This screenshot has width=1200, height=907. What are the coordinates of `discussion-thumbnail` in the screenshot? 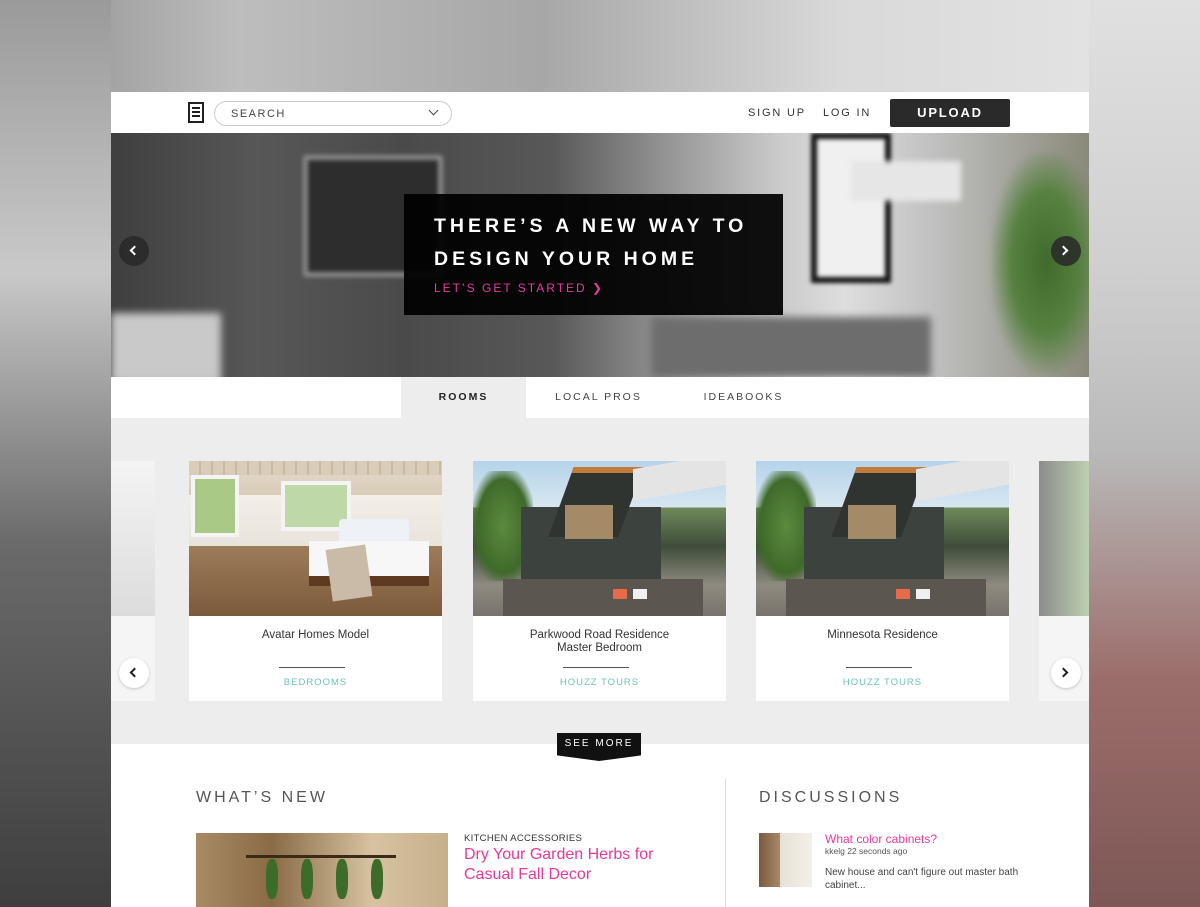 It's located at (785, 860).